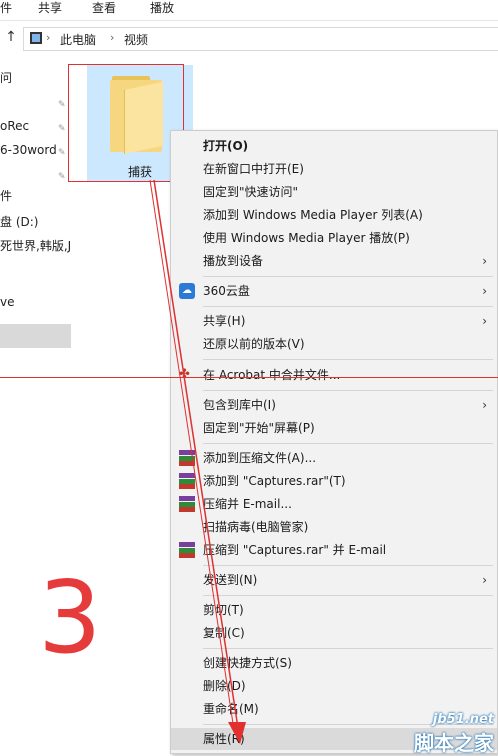  I want to click on arrow-up-icon: ↑, so click(11, 37).